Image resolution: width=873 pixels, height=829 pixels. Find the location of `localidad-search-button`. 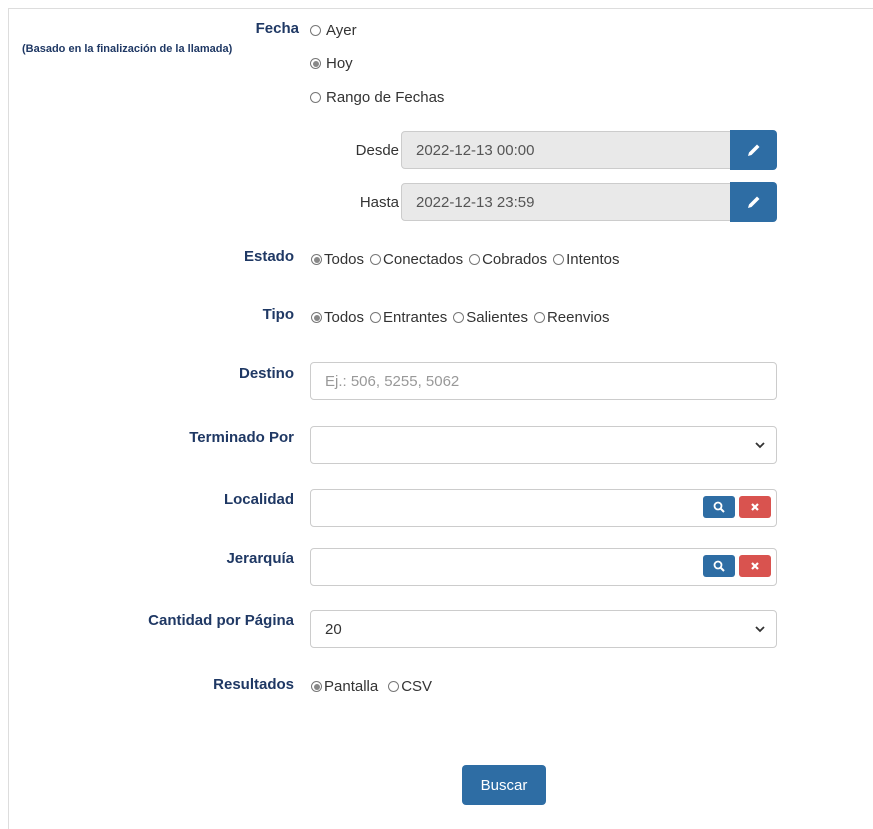

localidad-search-button is located at coordinates (719, 507).